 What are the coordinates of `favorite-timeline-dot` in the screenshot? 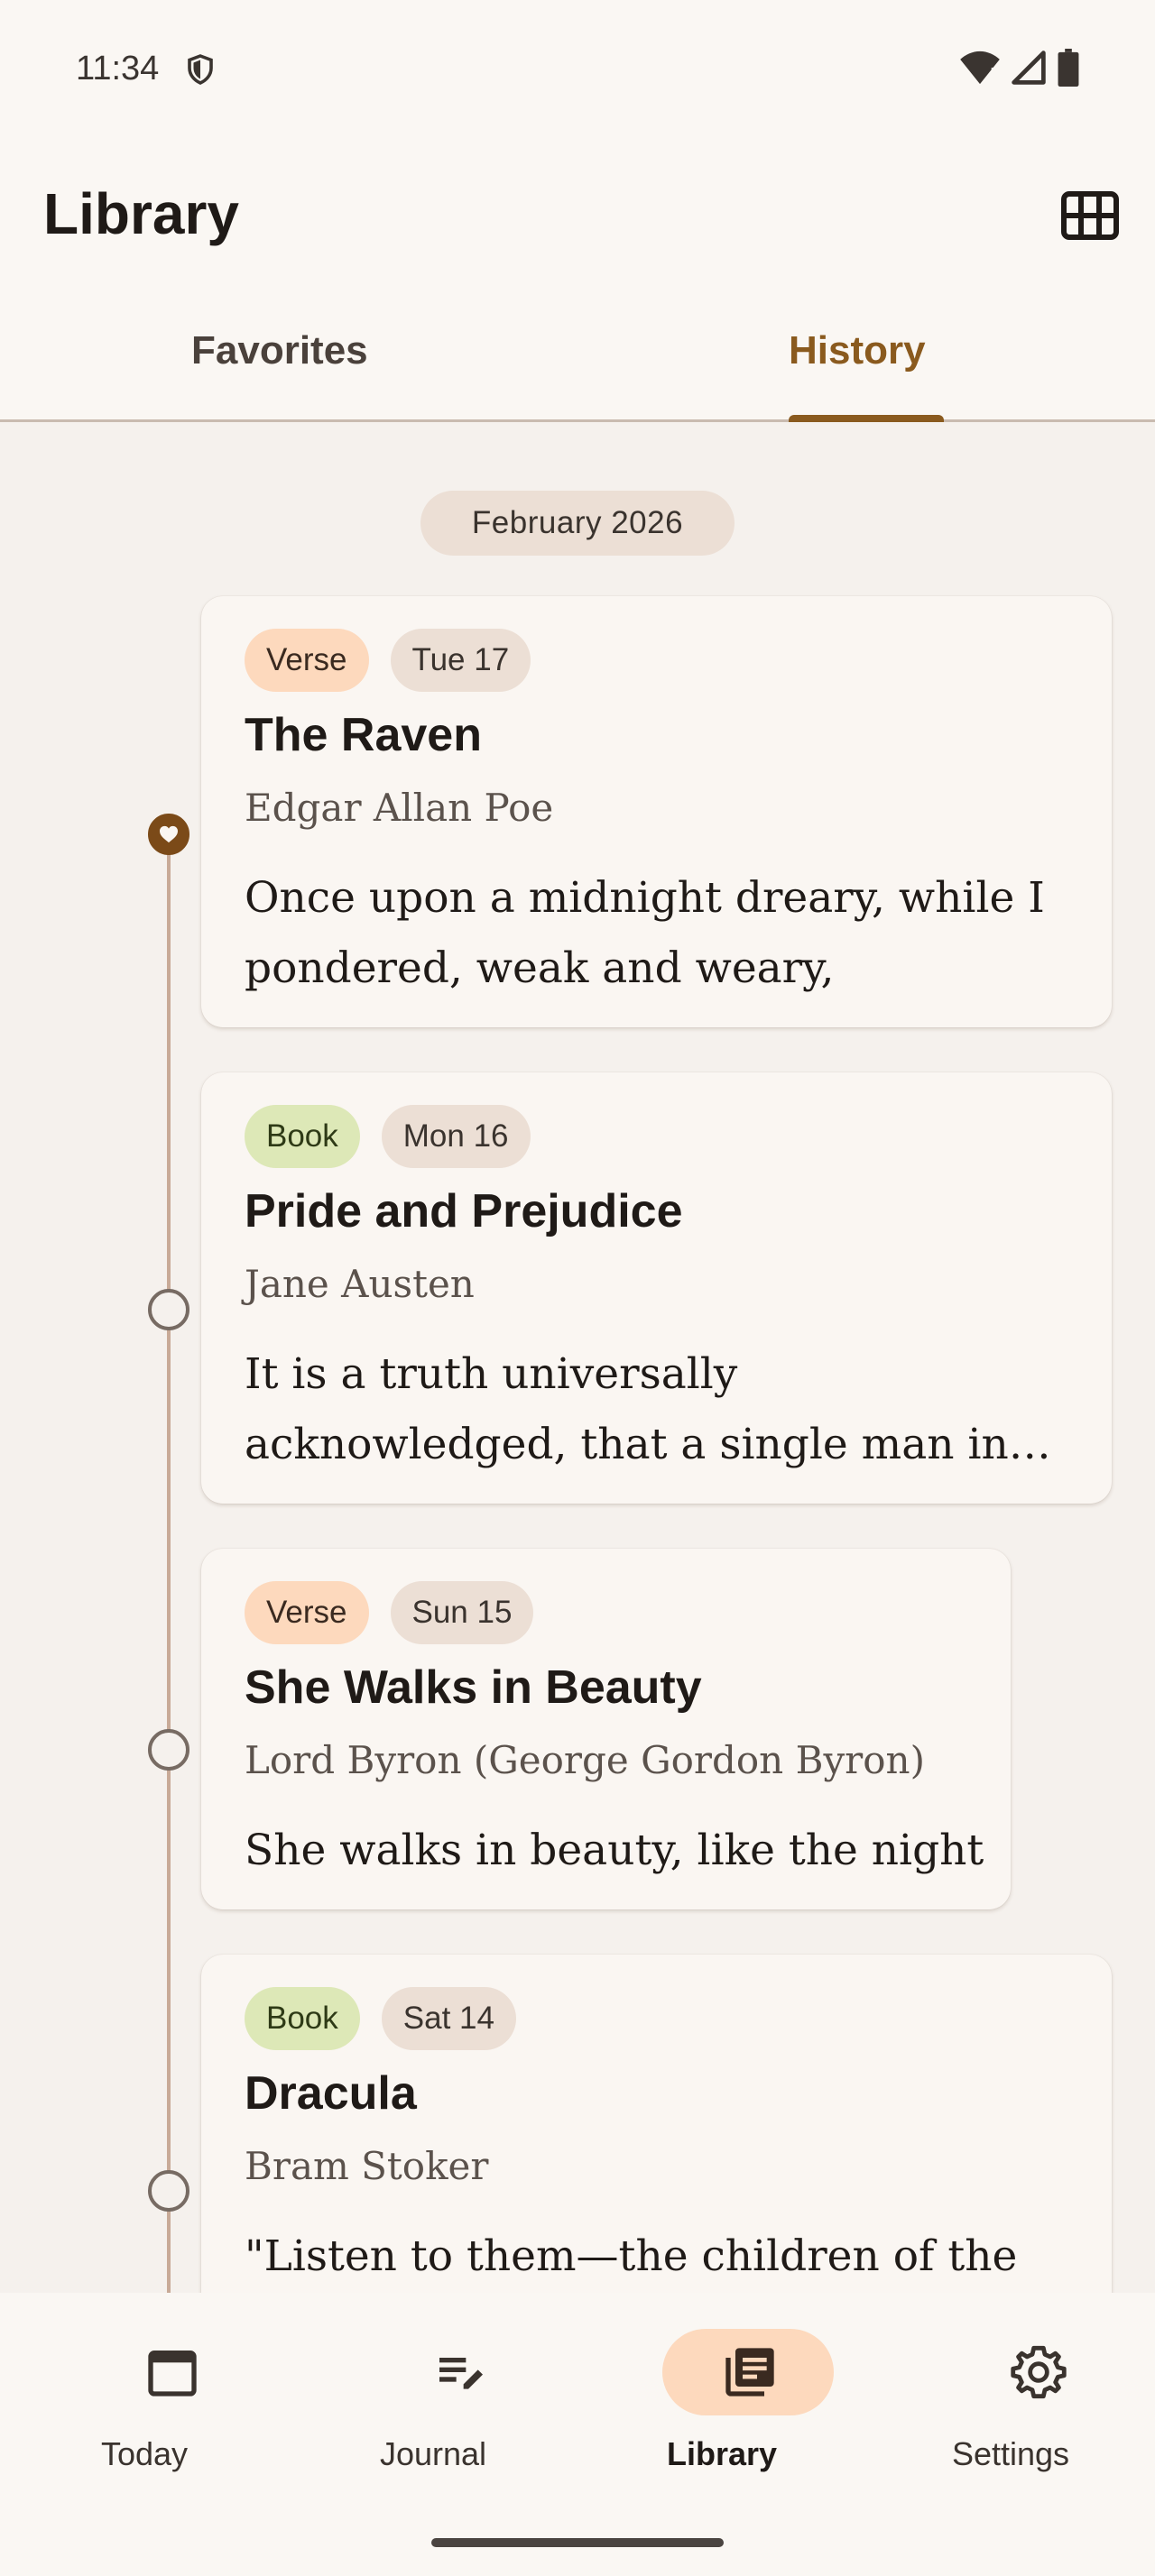 It's located at (168, 835).